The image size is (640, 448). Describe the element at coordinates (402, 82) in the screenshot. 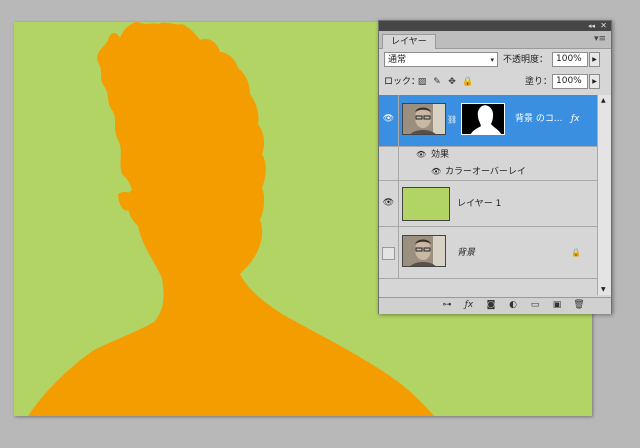

I see `lock-label: ロック：` at that location.